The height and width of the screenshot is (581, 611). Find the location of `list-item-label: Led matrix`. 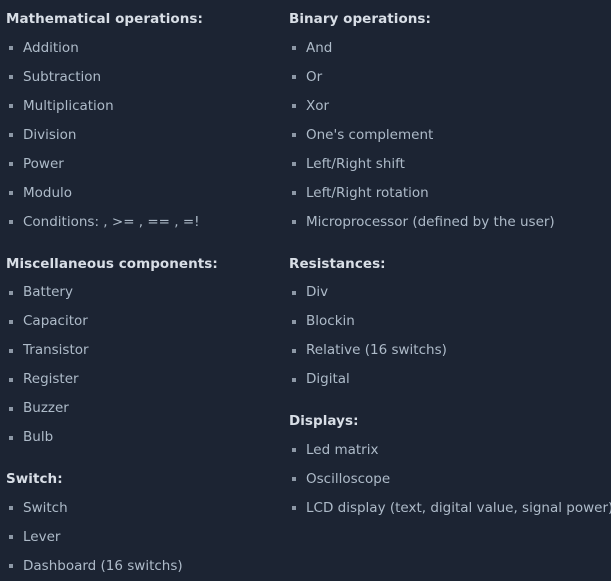

list-item-label: Led matrix is located at coordinates (342, 449).